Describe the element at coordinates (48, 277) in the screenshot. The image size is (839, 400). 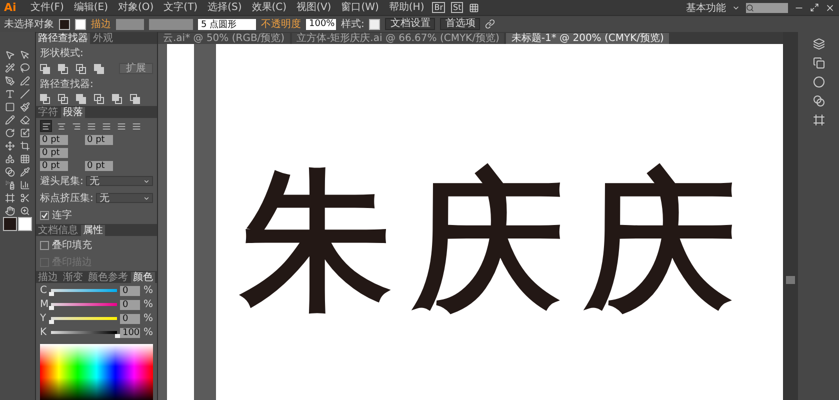
I see `panel-tab: 描边` at that location.